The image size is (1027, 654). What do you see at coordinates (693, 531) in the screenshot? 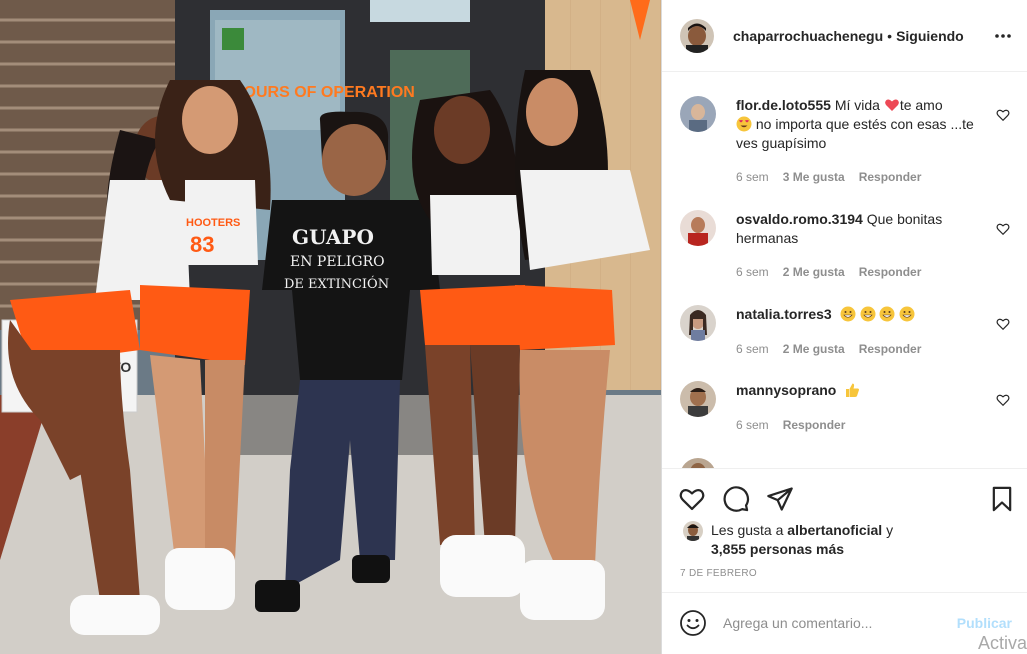
I see `liker-avatar` at bounding box center [693, 531].